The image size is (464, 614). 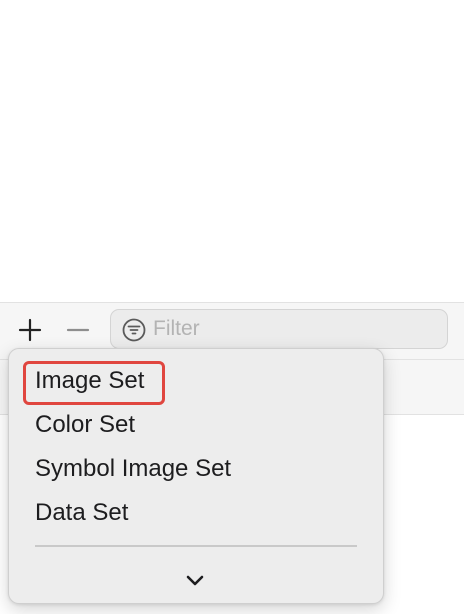 I want to click on filter-field, so click(x=279, y=329).